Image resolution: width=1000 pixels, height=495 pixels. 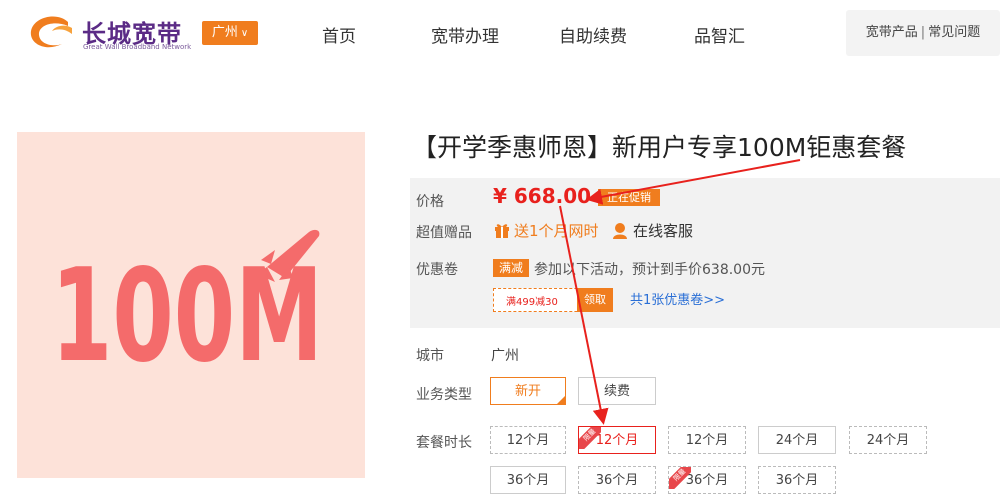 What do you see at coordinates (649, 270) in the screenshot?
I see `discount-description: 参加以下活动，预计到手价638.00元` at bounding box center [649, 270].